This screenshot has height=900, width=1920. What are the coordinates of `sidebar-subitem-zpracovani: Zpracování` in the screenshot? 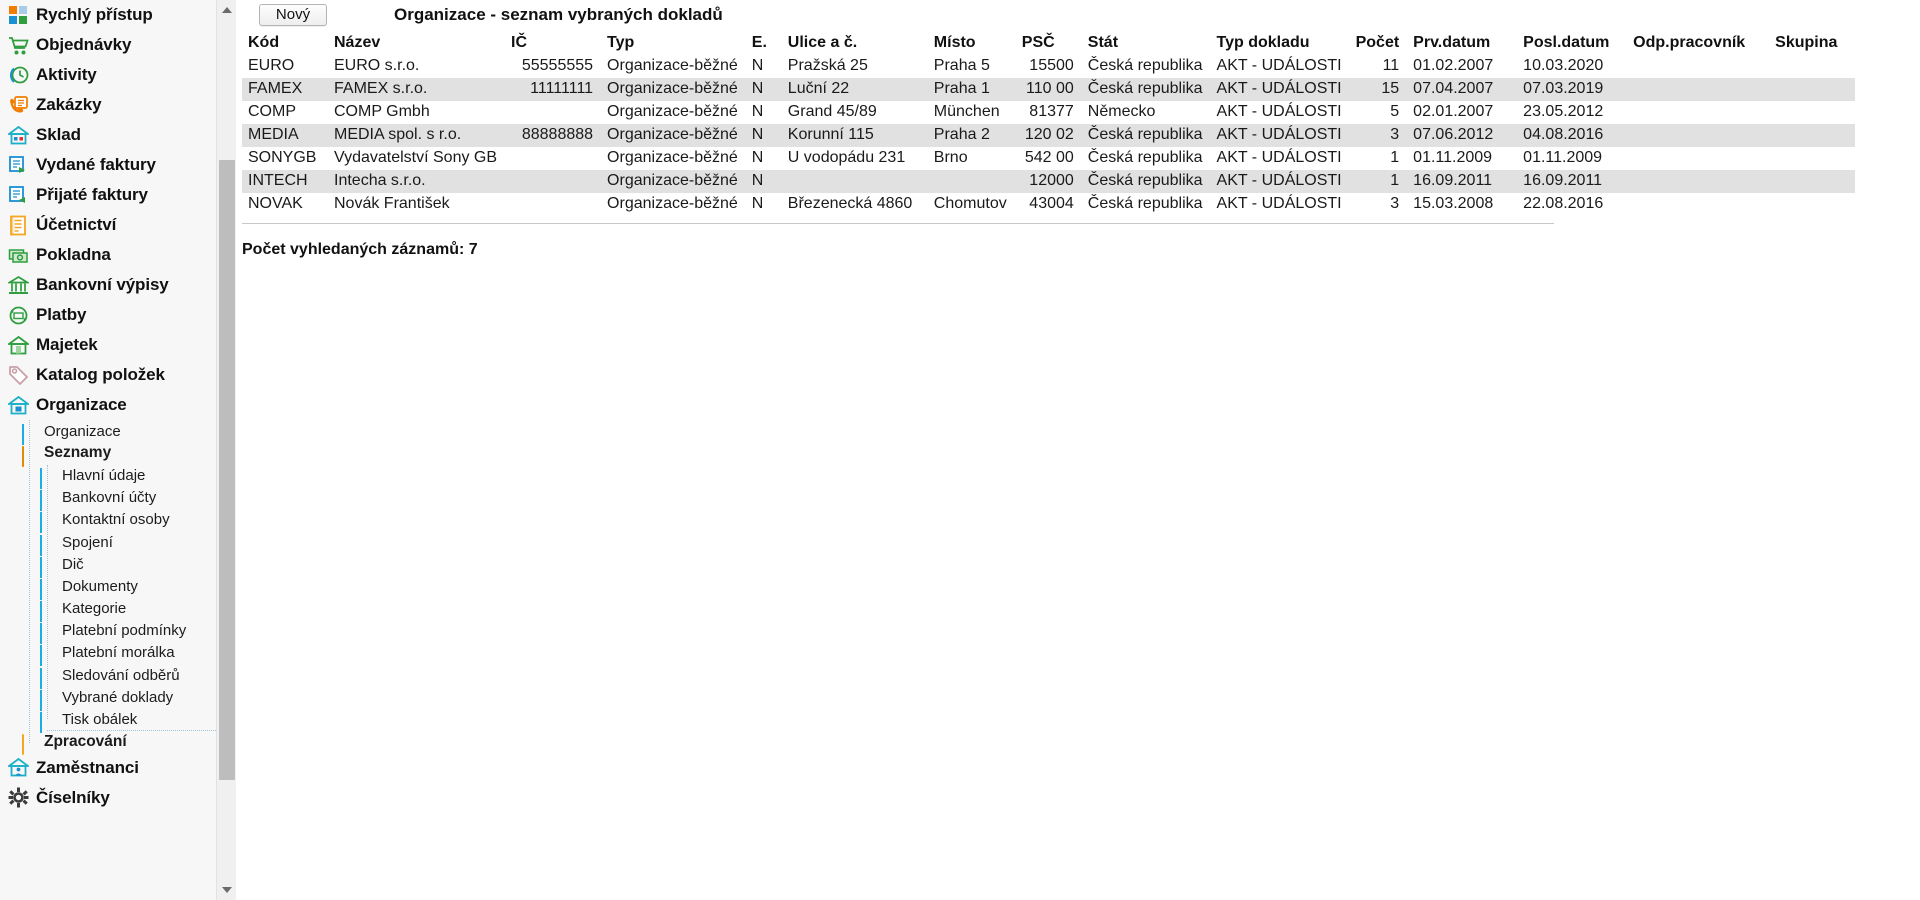 It's located at (118, 743).